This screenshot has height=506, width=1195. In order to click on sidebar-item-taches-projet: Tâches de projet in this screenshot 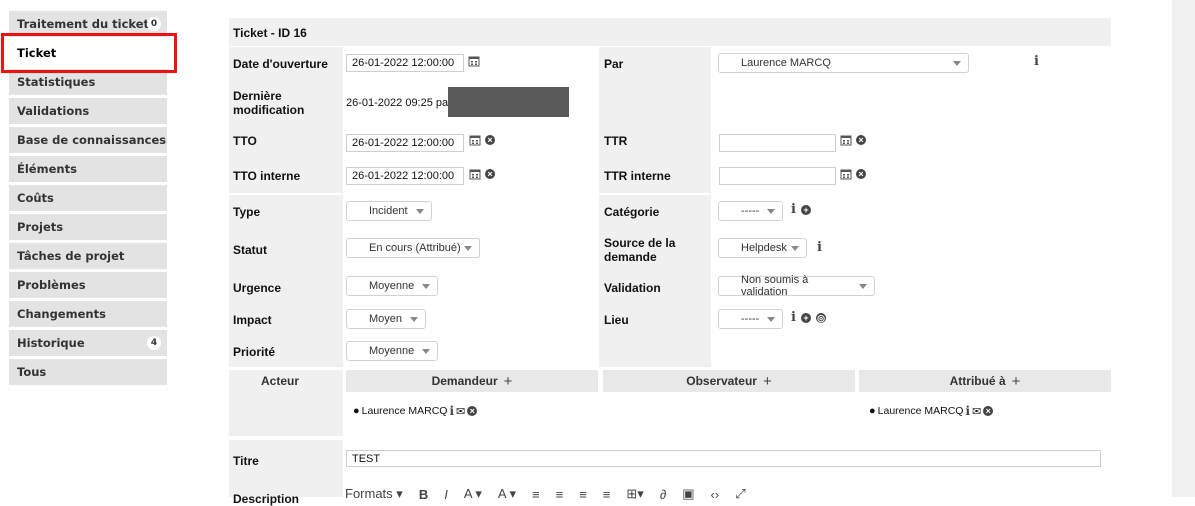, I will do `click(88, 256)`.